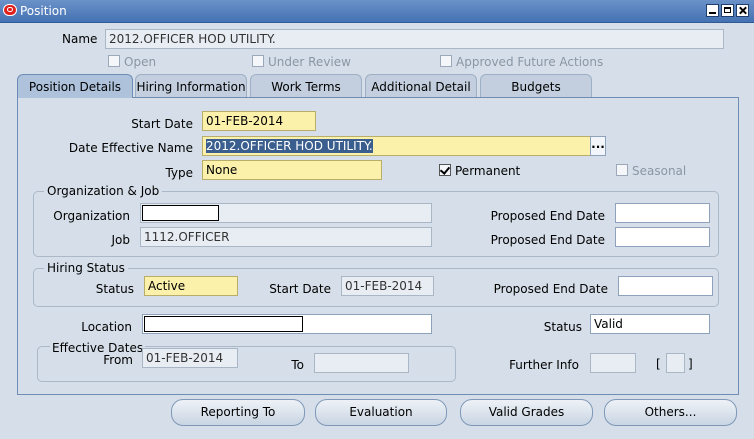 The height and width of the screenshot is (439, 754). I want to click on seasonal-checkbox: Seasonal, so click(651, 171).